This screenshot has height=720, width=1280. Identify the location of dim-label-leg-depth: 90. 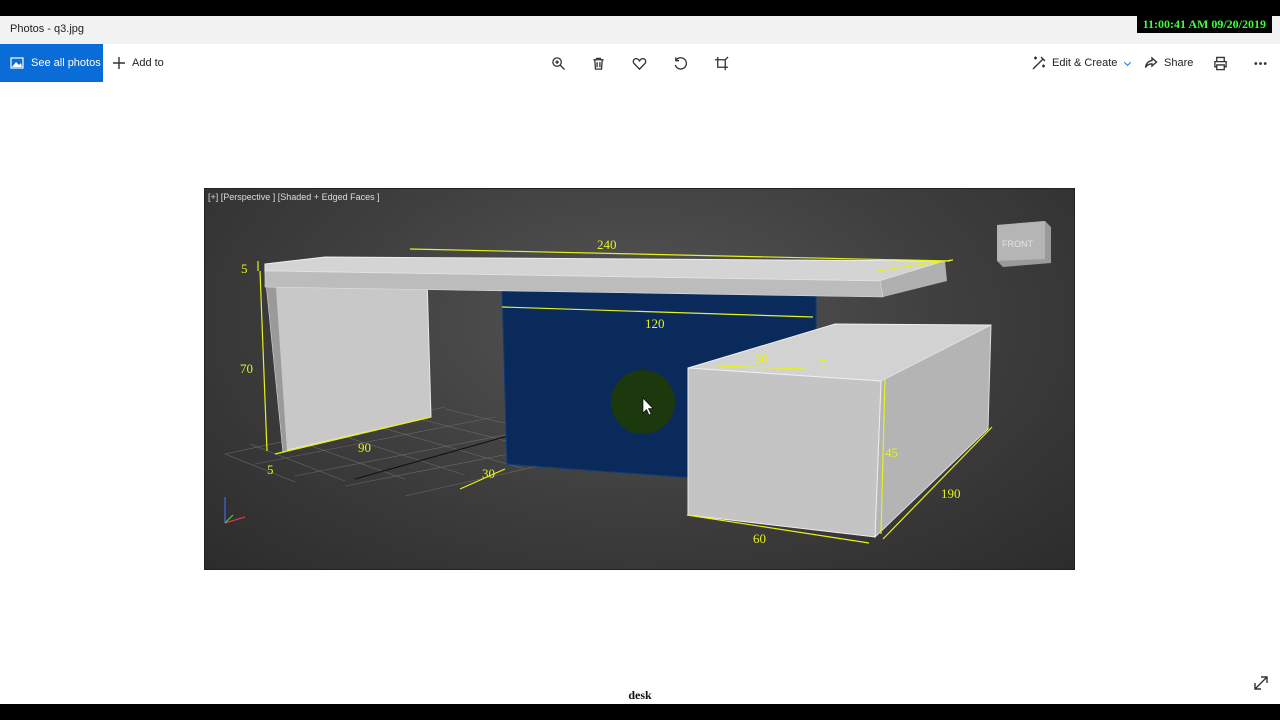
(364, 447).